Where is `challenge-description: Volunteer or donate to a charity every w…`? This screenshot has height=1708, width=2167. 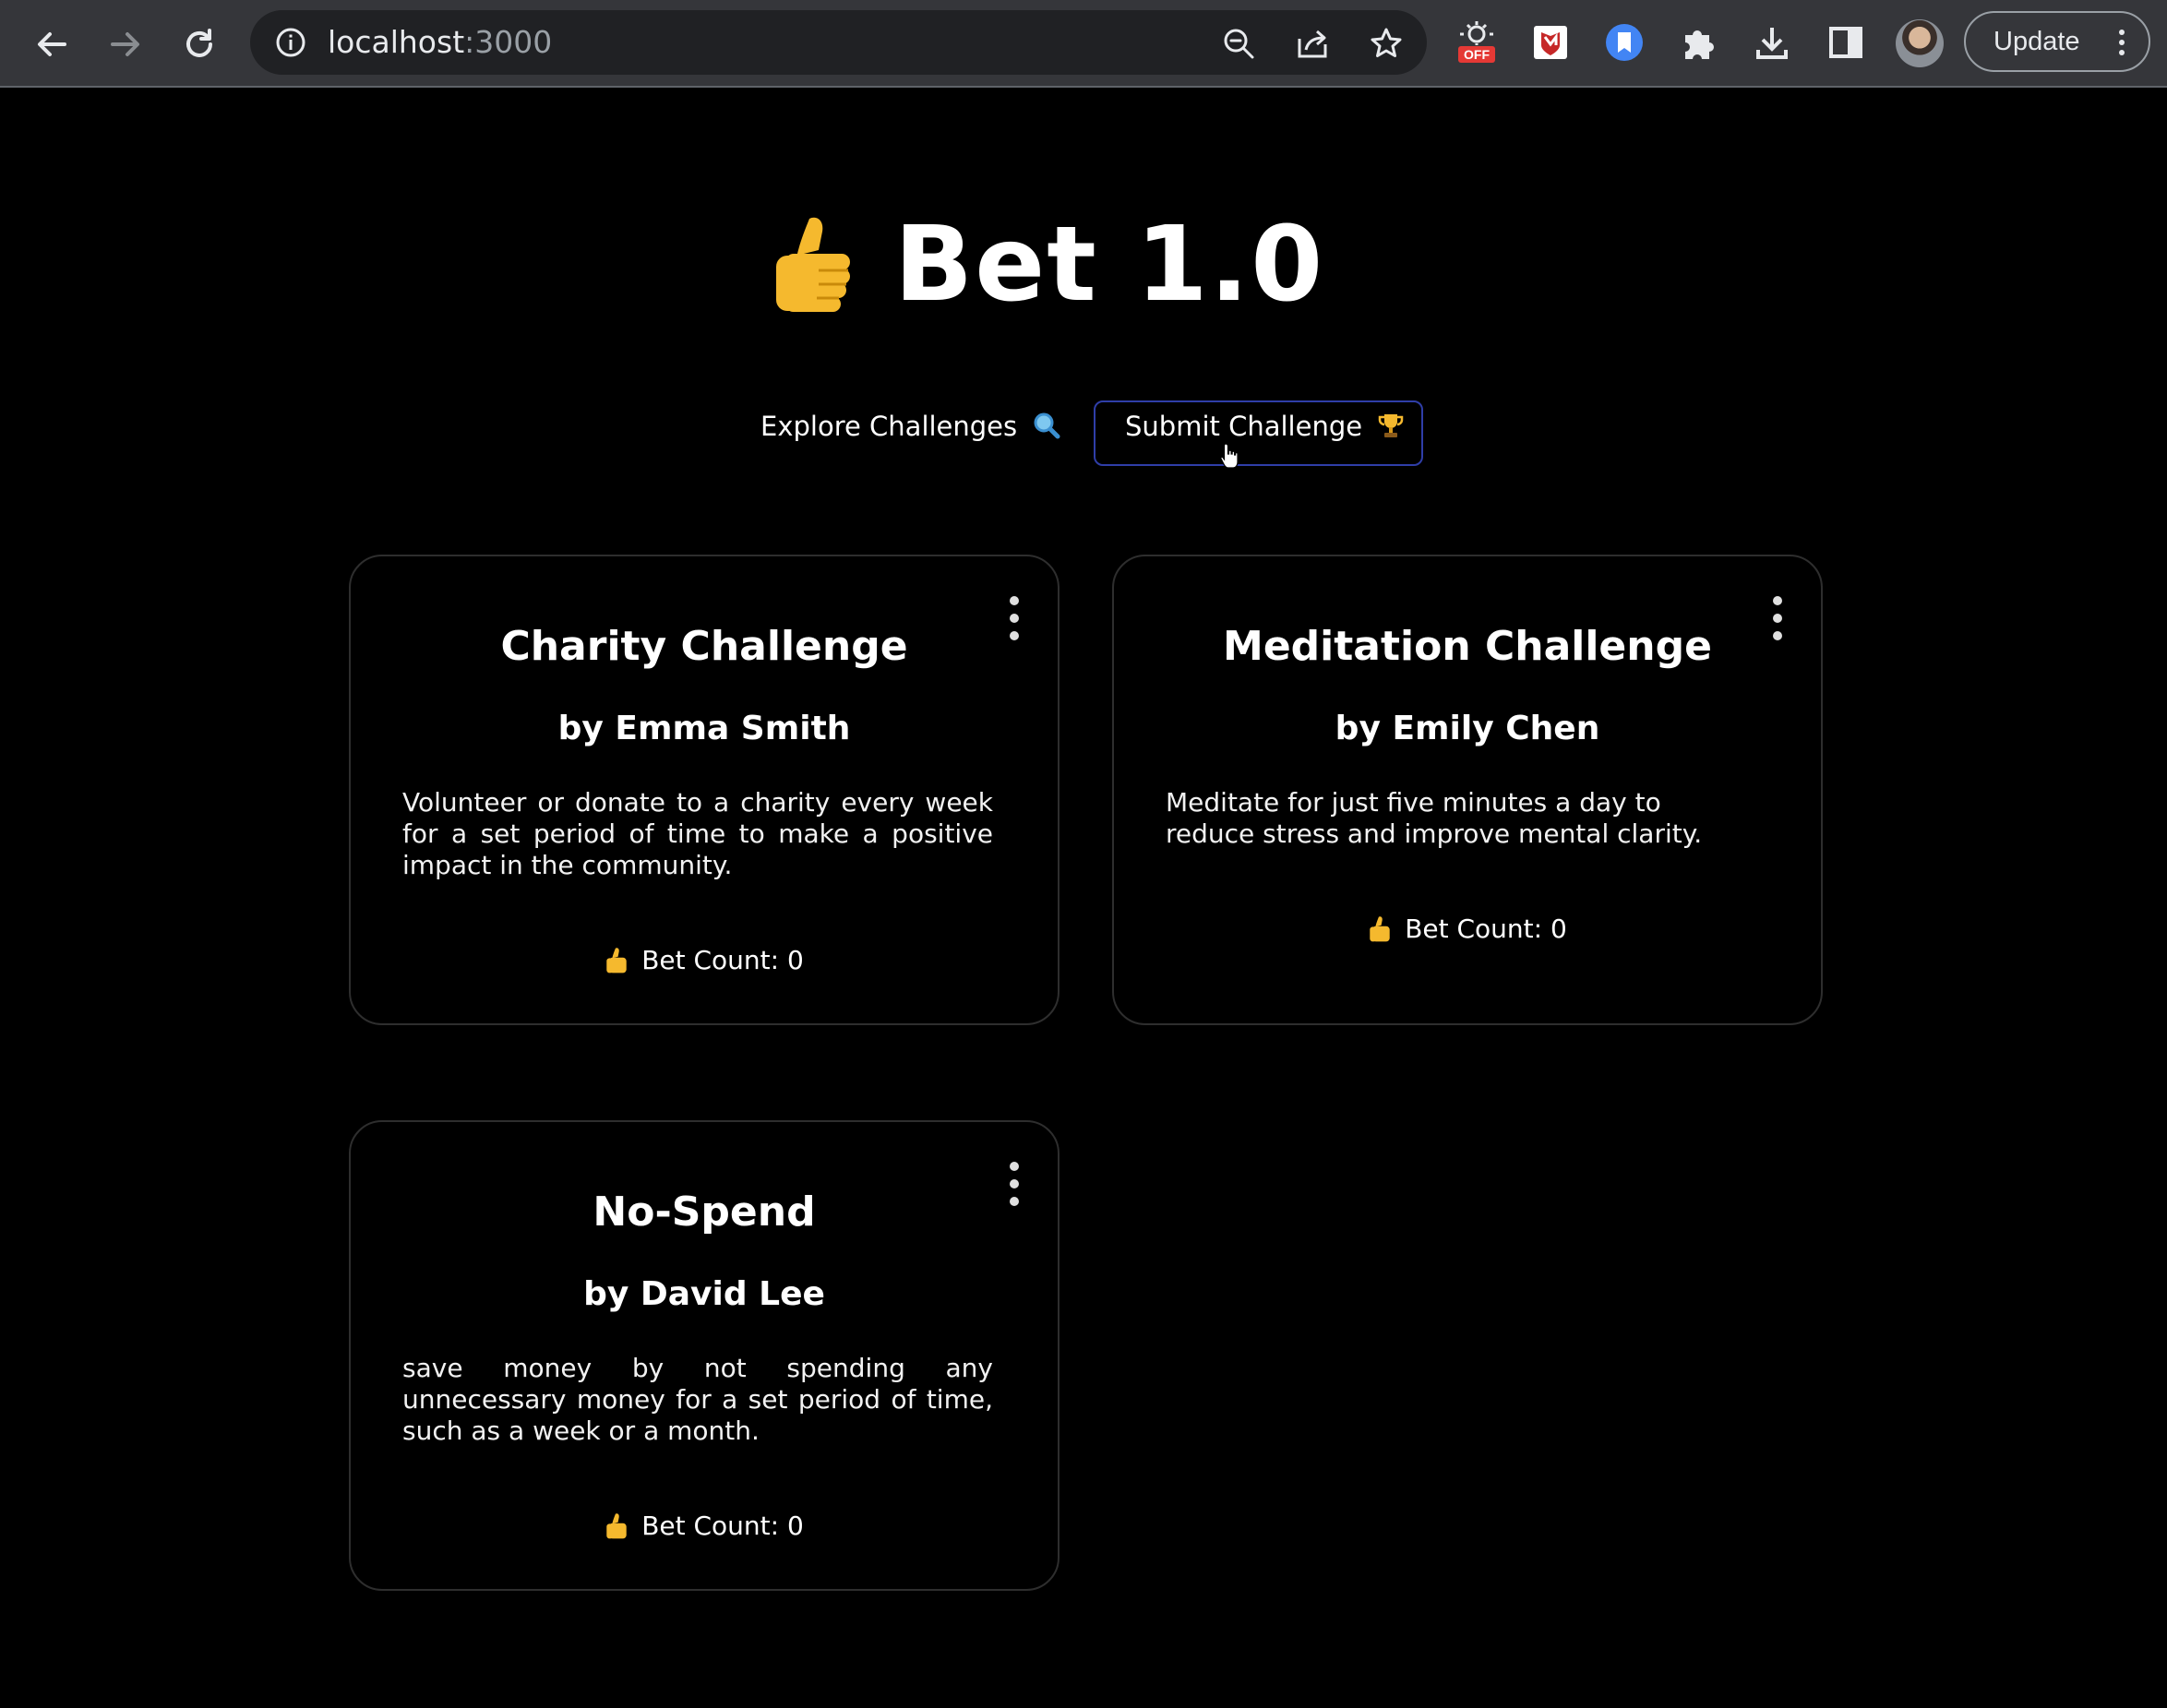 challenge-description: Volunteer or donate to a charity every w… is located at coordinates (697, 833).